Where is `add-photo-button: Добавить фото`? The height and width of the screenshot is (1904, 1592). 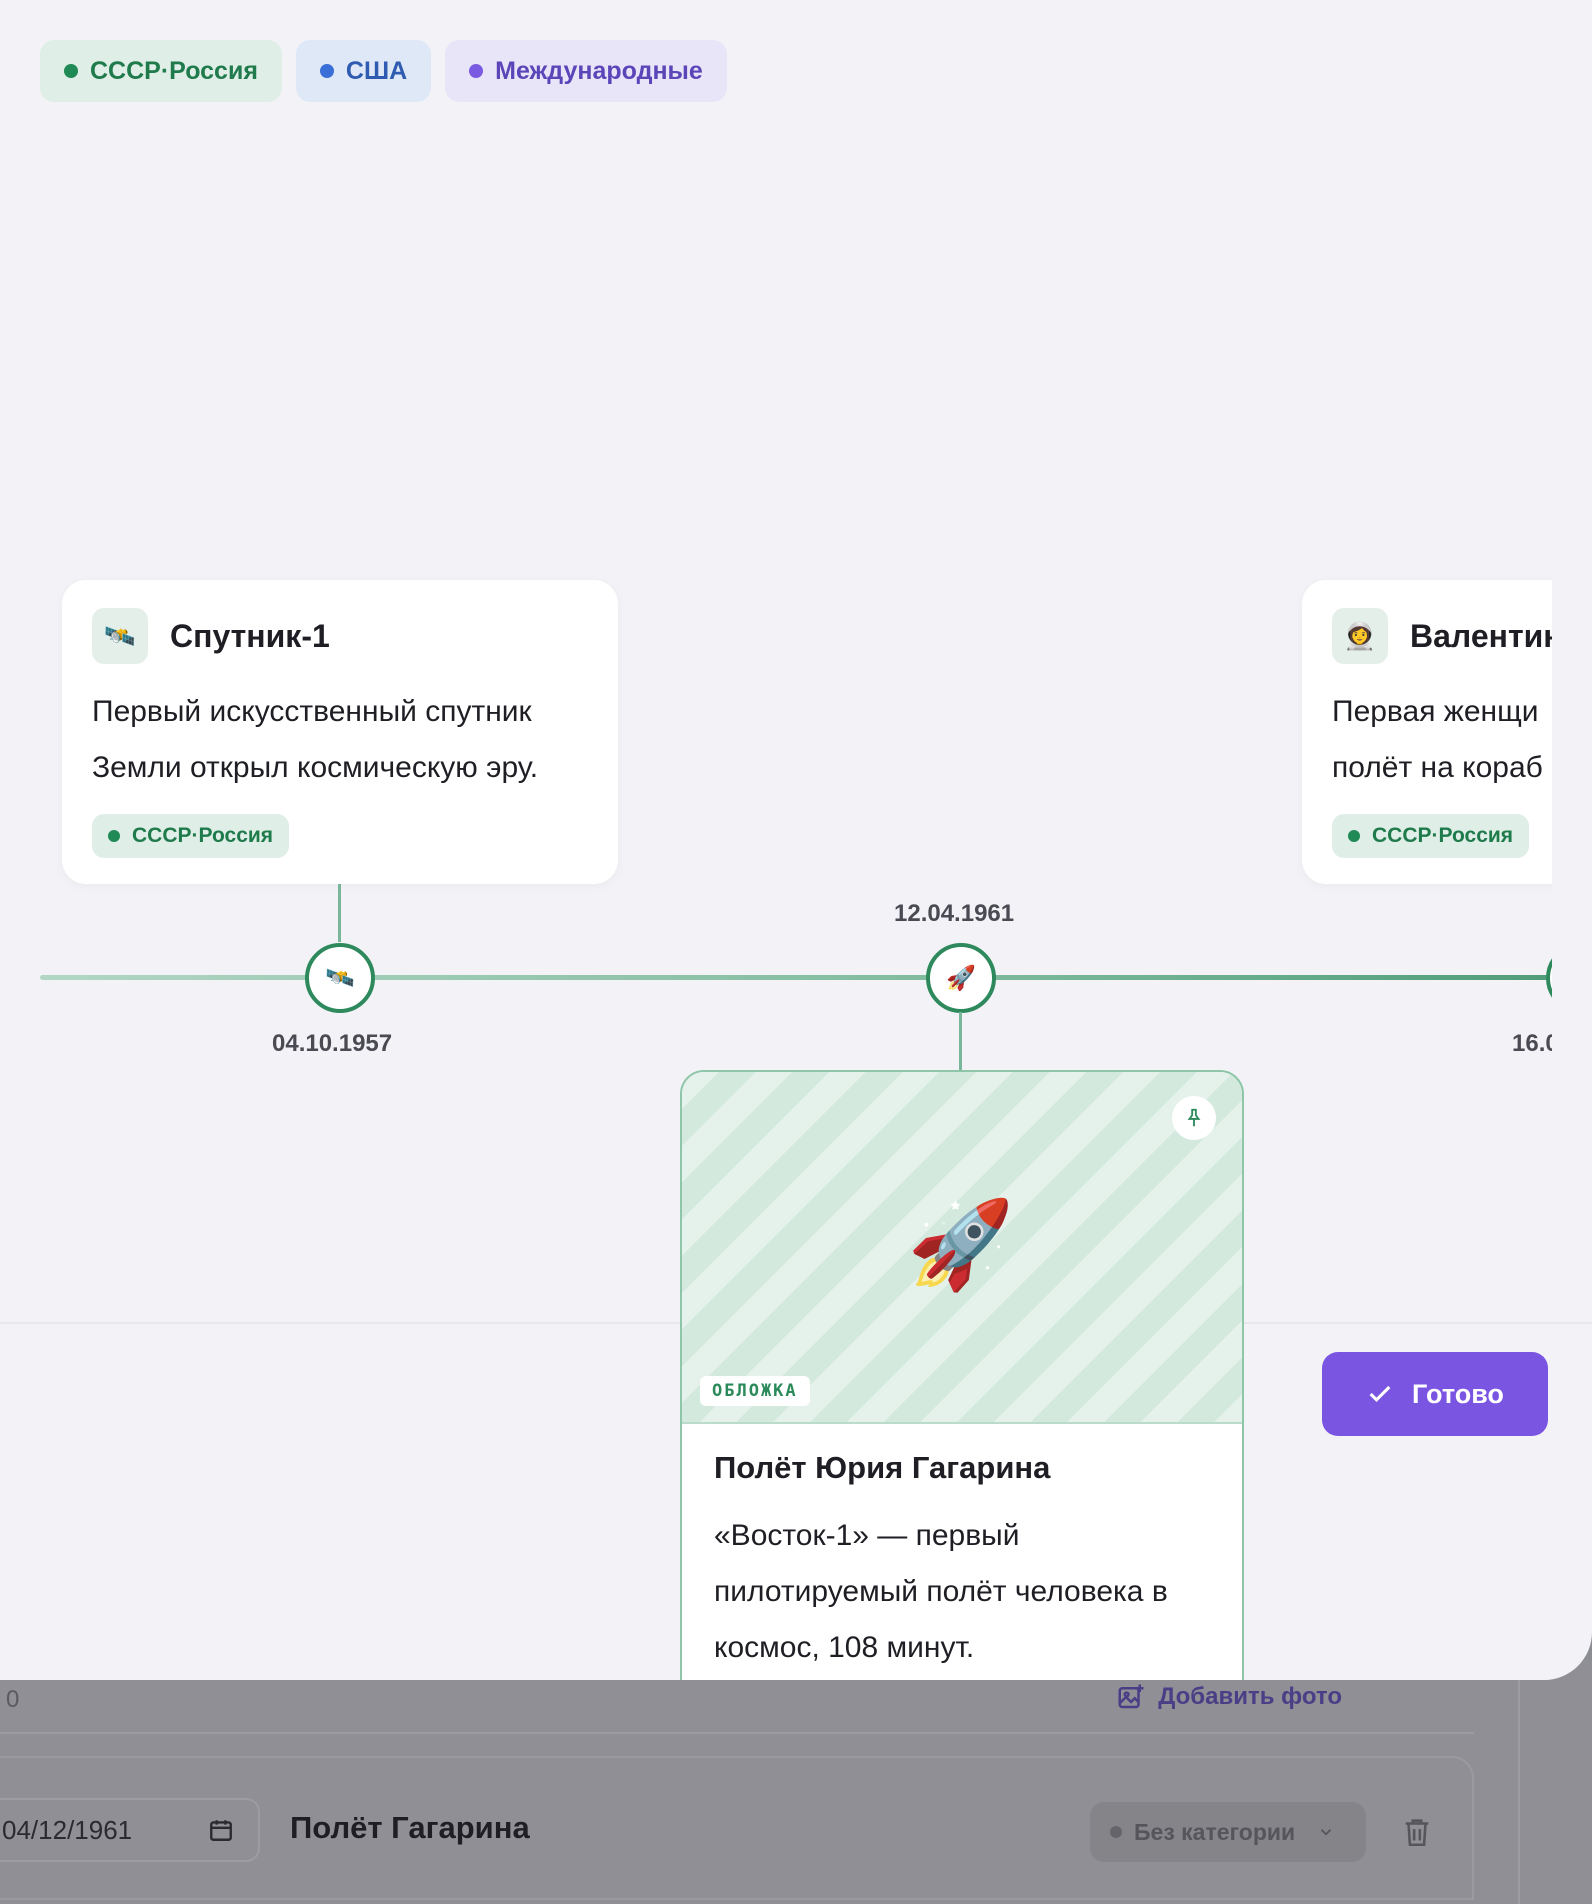
add-photo-button: Добавить фото is located at coordinates (1229, 1697).